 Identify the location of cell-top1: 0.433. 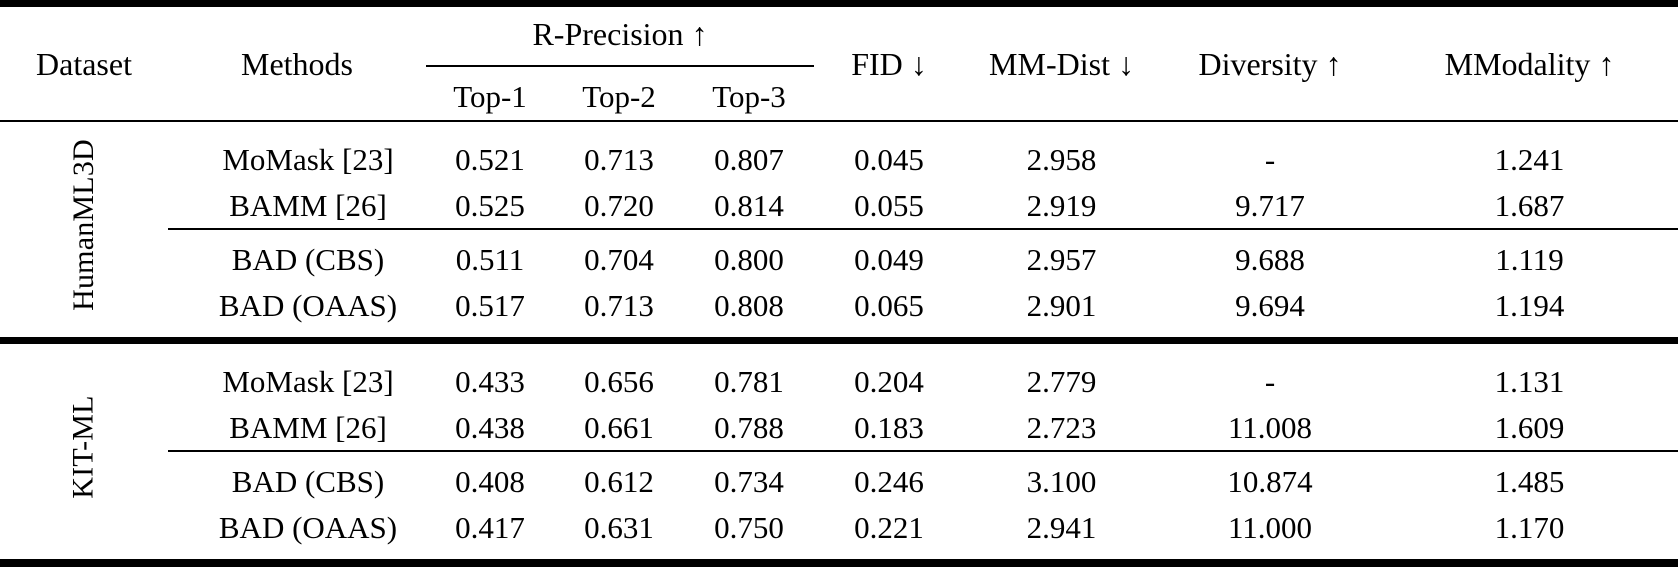
(490, 381).